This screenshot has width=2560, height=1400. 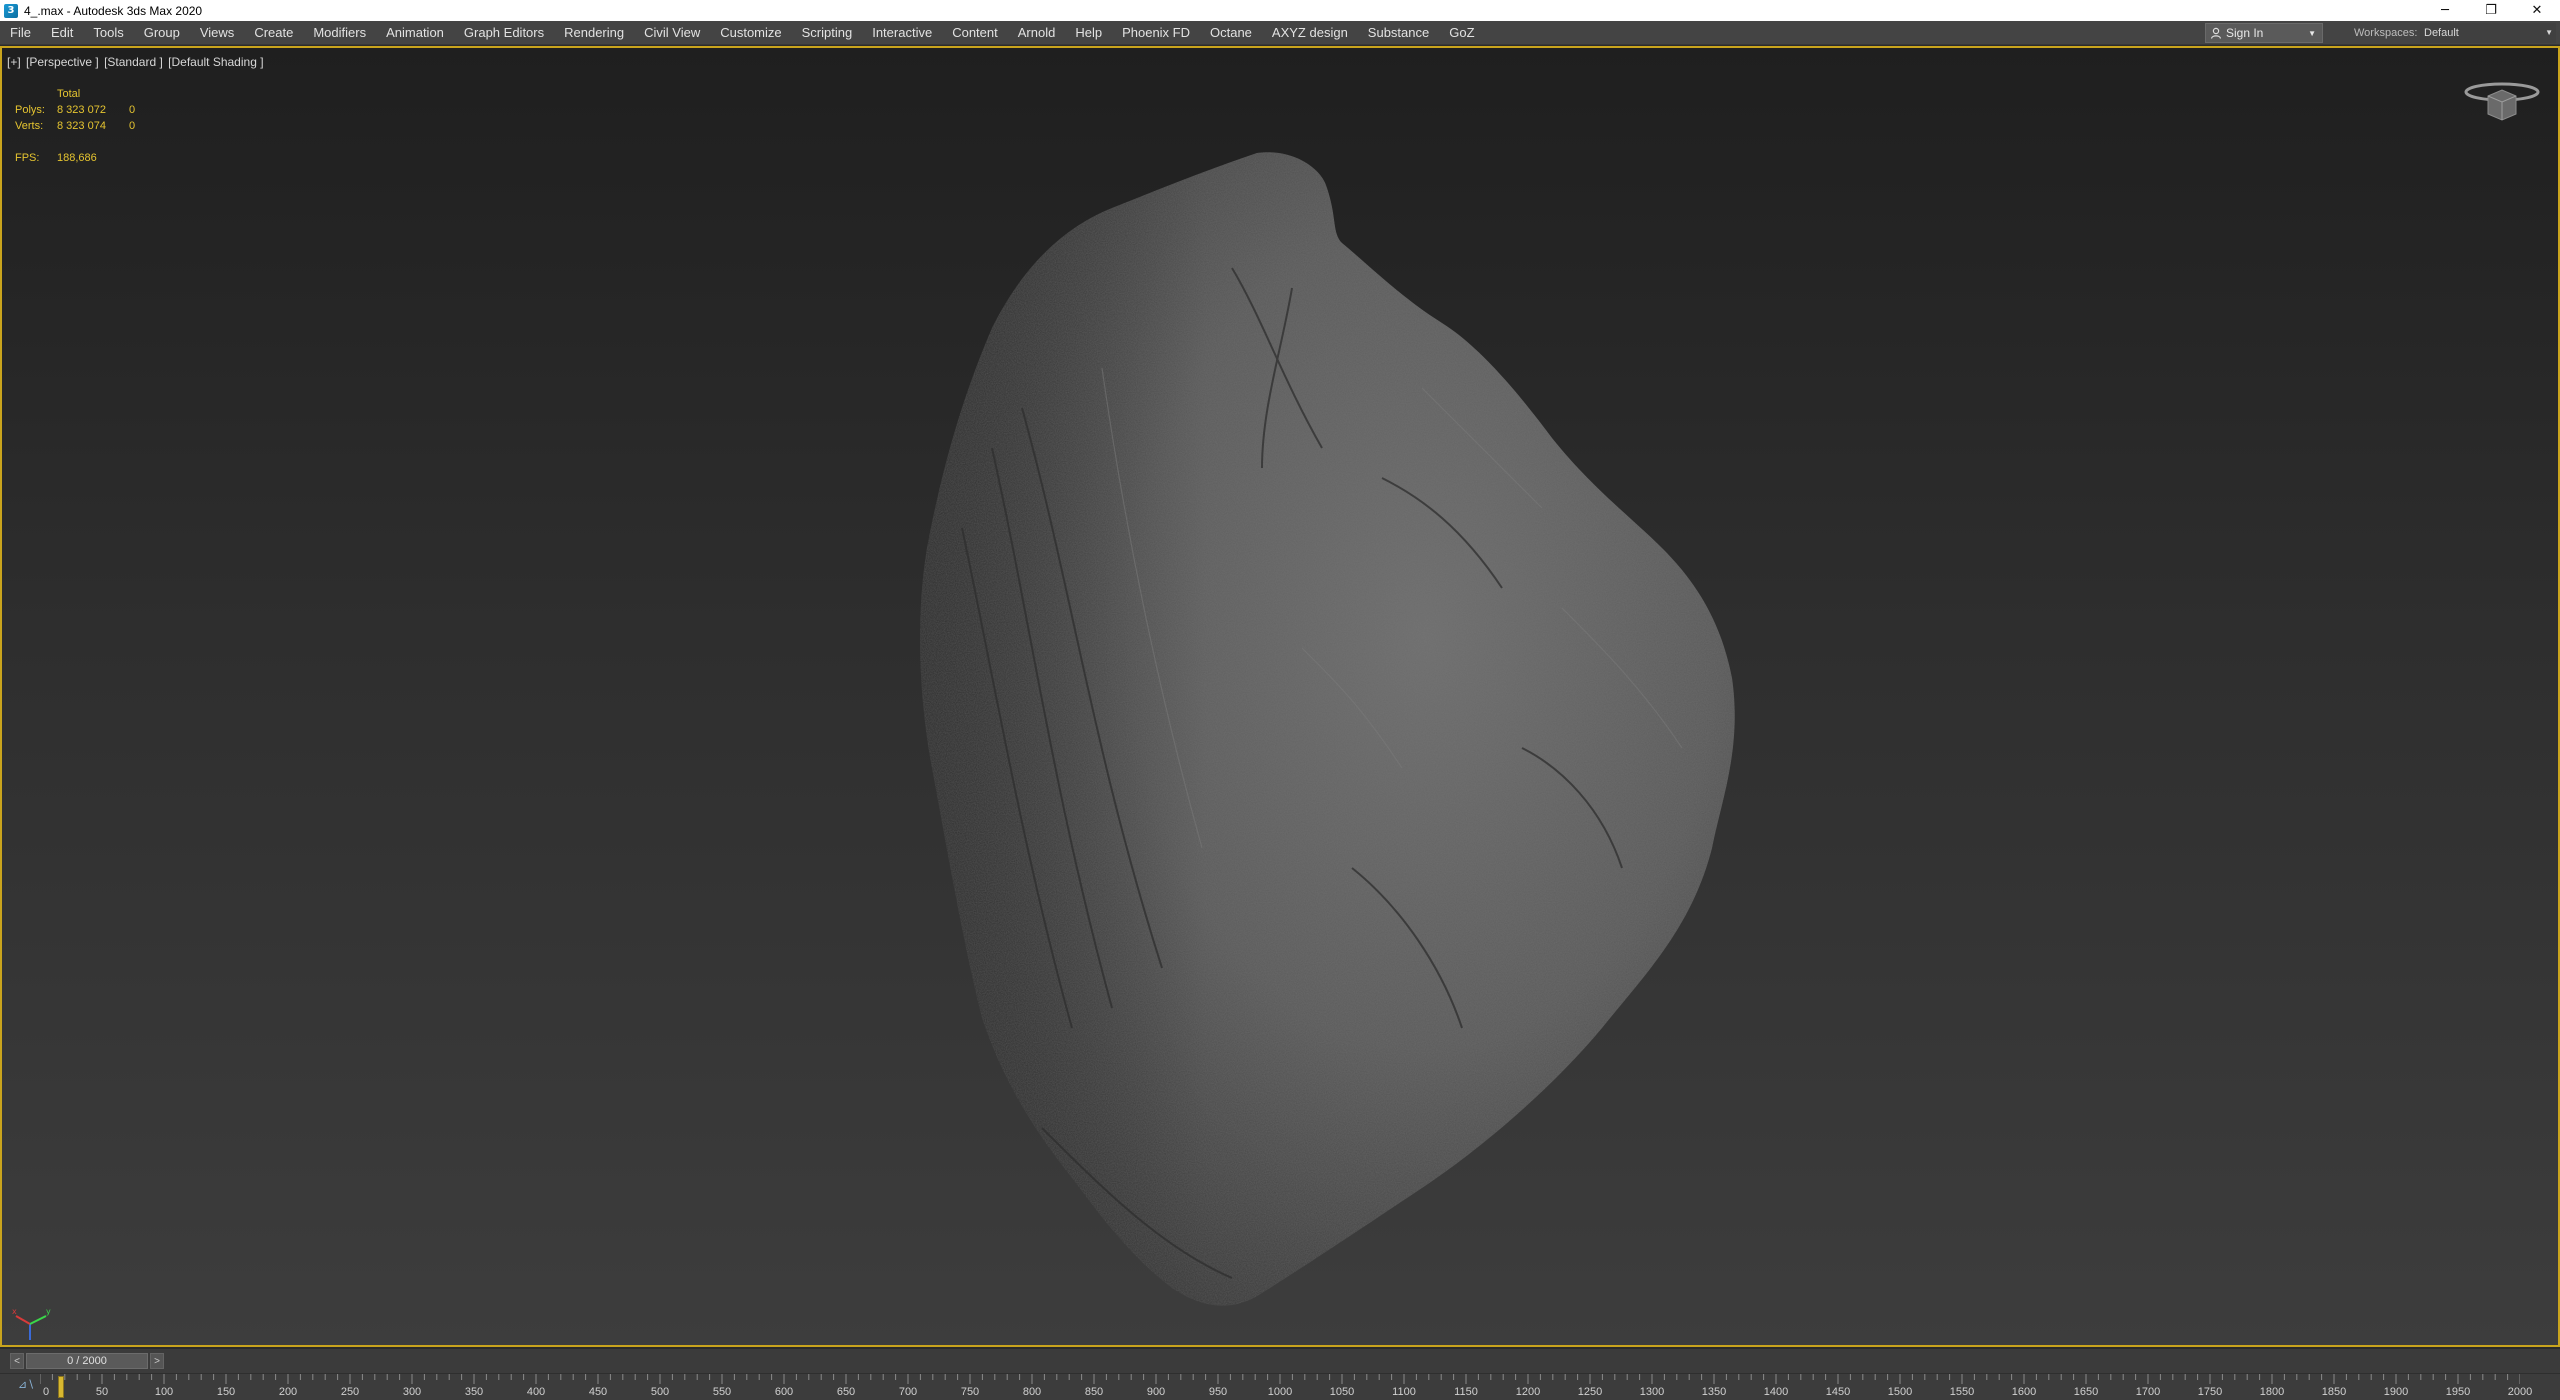 What do you see at coordinates (132, 110) in the screenshot?
I see `polys-selected: 0` at bounding box center [132, 110].